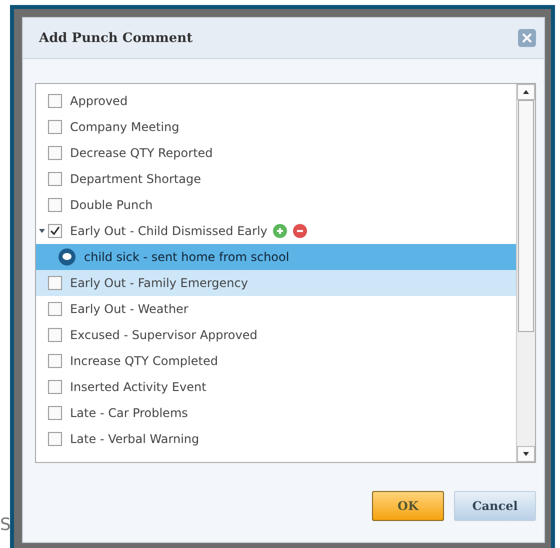  What do you see at coordinates (187, 257) in the screenshot?
I see `comment-text: child sick - sent home from school` at bounding box center [187, 257].